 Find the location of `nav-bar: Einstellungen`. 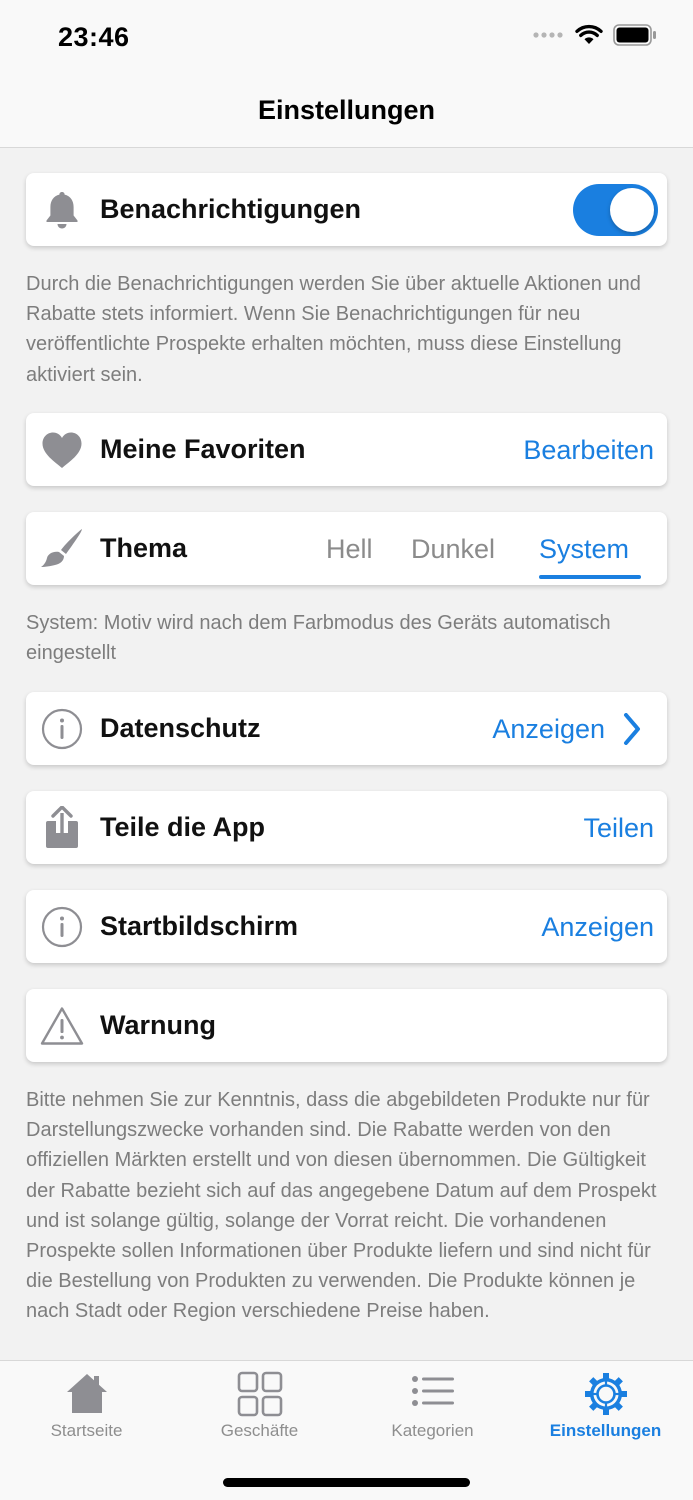

nav-bar: Einstellungen is located at coordinates (346, 114).